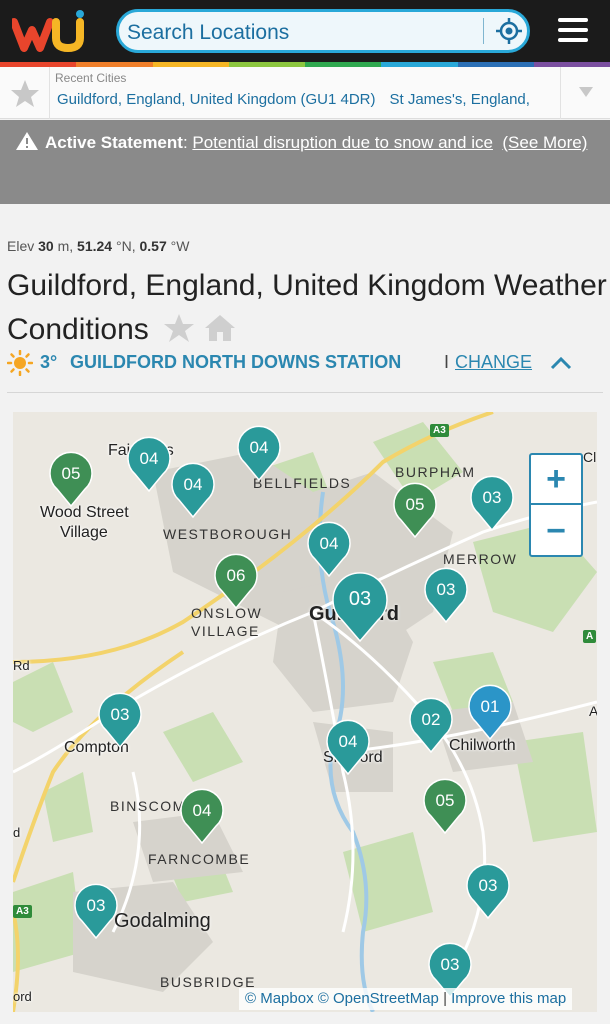  Describe the element at coordinates (91, 78) in the screenshot. I see `recent-cities-title: Recent Cities` at that location.